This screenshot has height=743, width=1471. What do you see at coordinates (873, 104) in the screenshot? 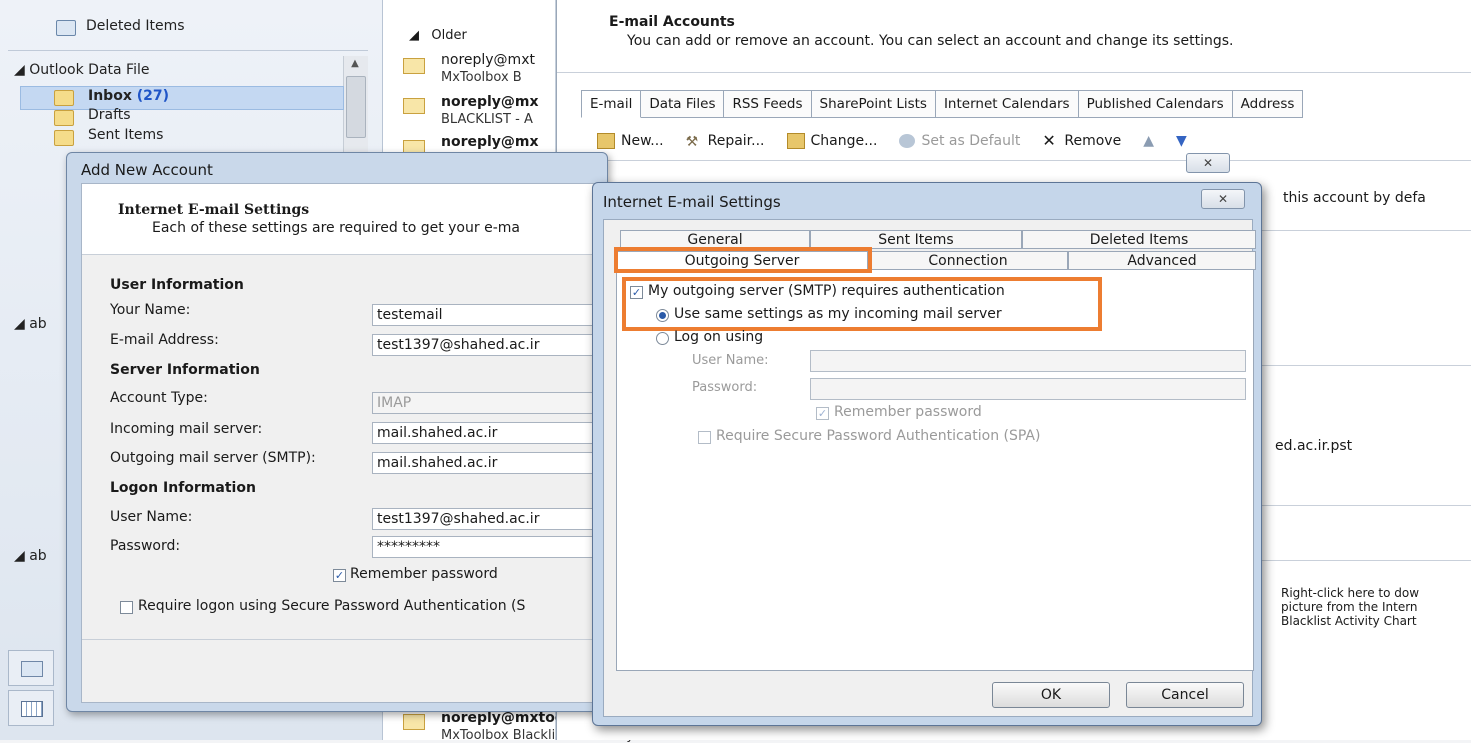
I see `tab-sharepoint-lists: SharePoint Lists` at bounding box center [873, 104].